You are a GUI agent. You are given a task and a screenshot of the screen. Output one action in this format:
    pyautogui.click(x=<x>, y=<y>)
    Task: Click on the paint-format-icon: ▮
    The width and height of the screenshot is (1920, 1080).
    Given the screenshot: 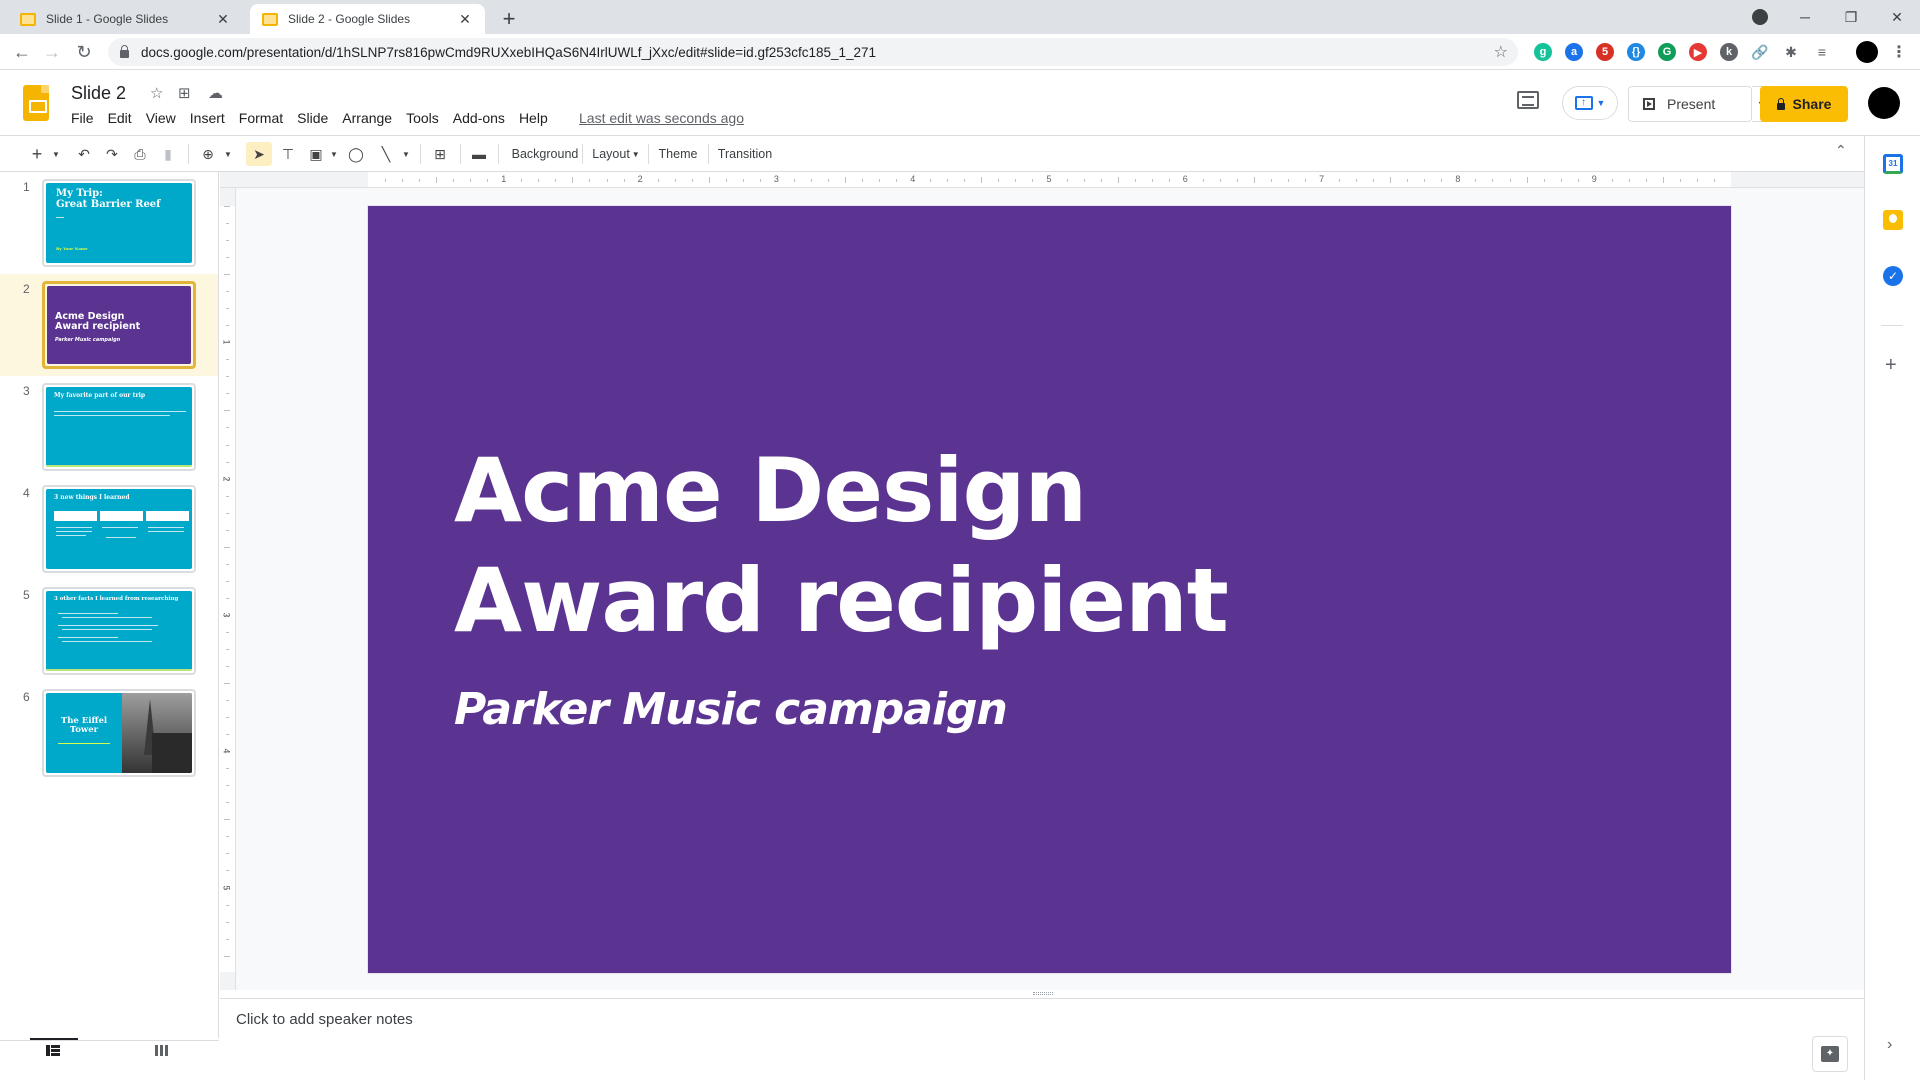 What is the action you would take?
    pyautogui.click(x=168, y=154)
    